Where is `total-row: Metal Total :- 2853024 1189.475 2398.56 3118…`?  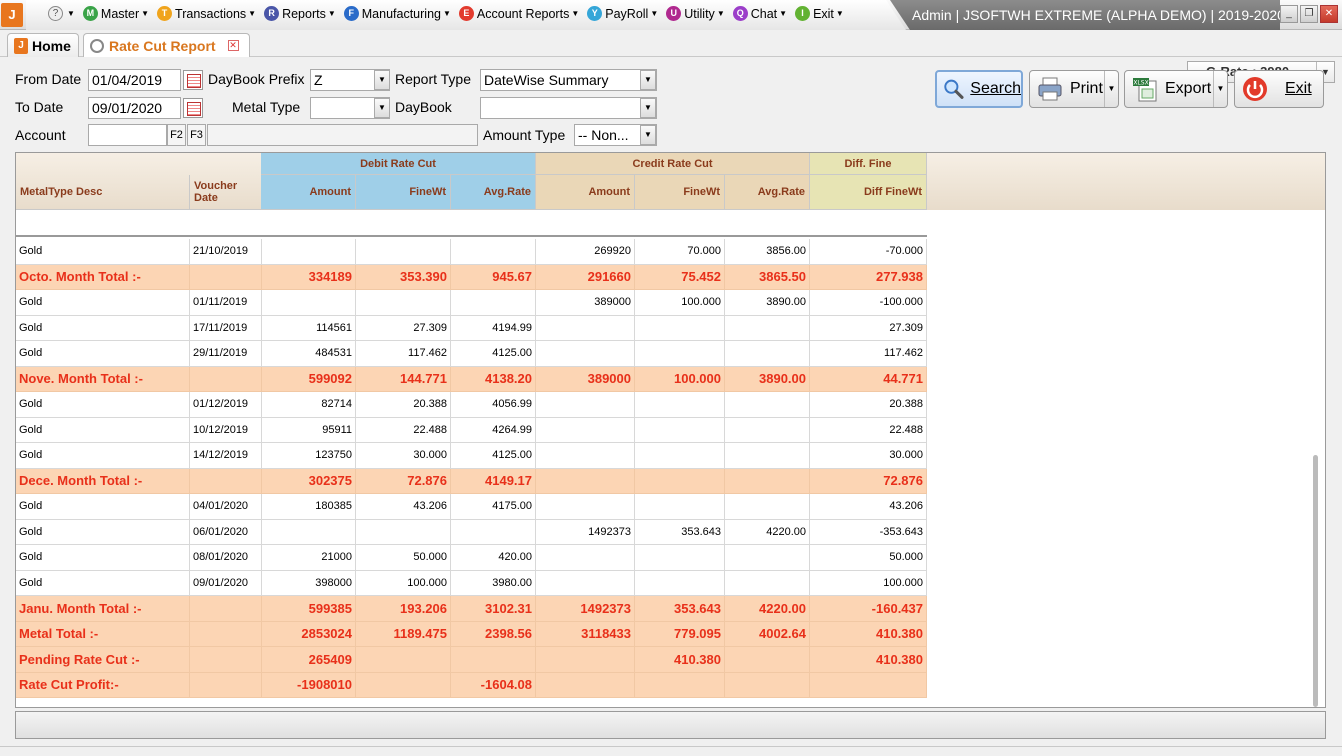 total-row: Metal Total :- 2853024 1189.475 2398.56 3118… is located at coordinates (471, 634).